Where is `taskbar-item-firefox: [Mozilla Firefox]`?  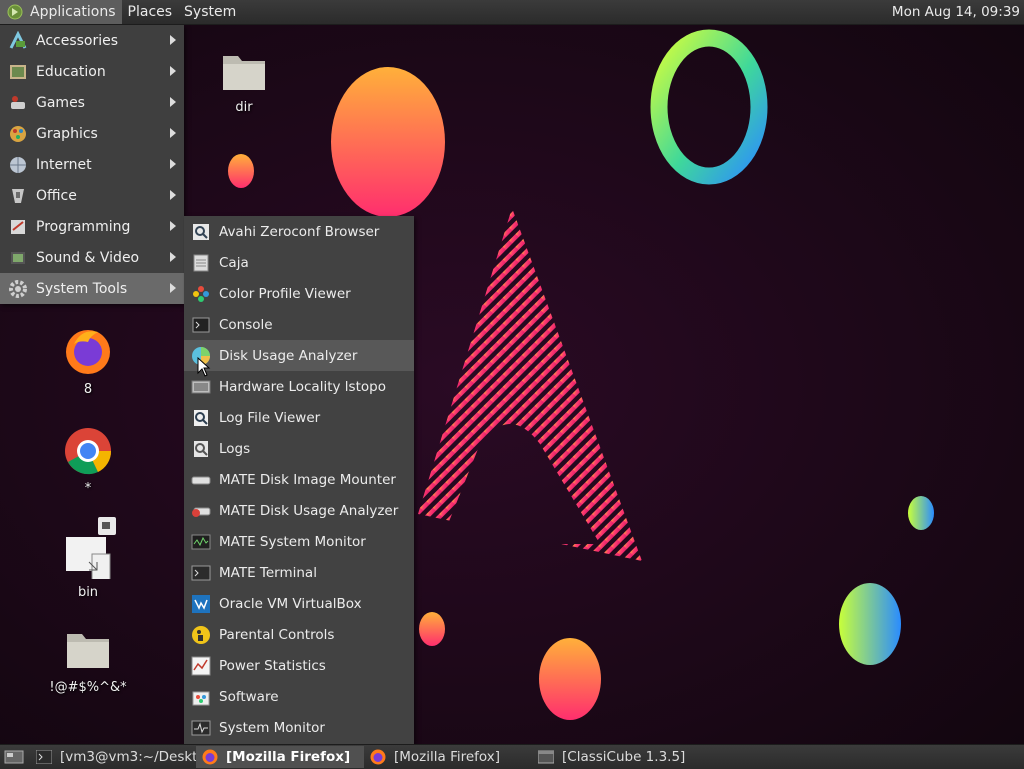
taskbar-item-firefox: [Mozilla Firefox] is located at coordinates (448, 757).